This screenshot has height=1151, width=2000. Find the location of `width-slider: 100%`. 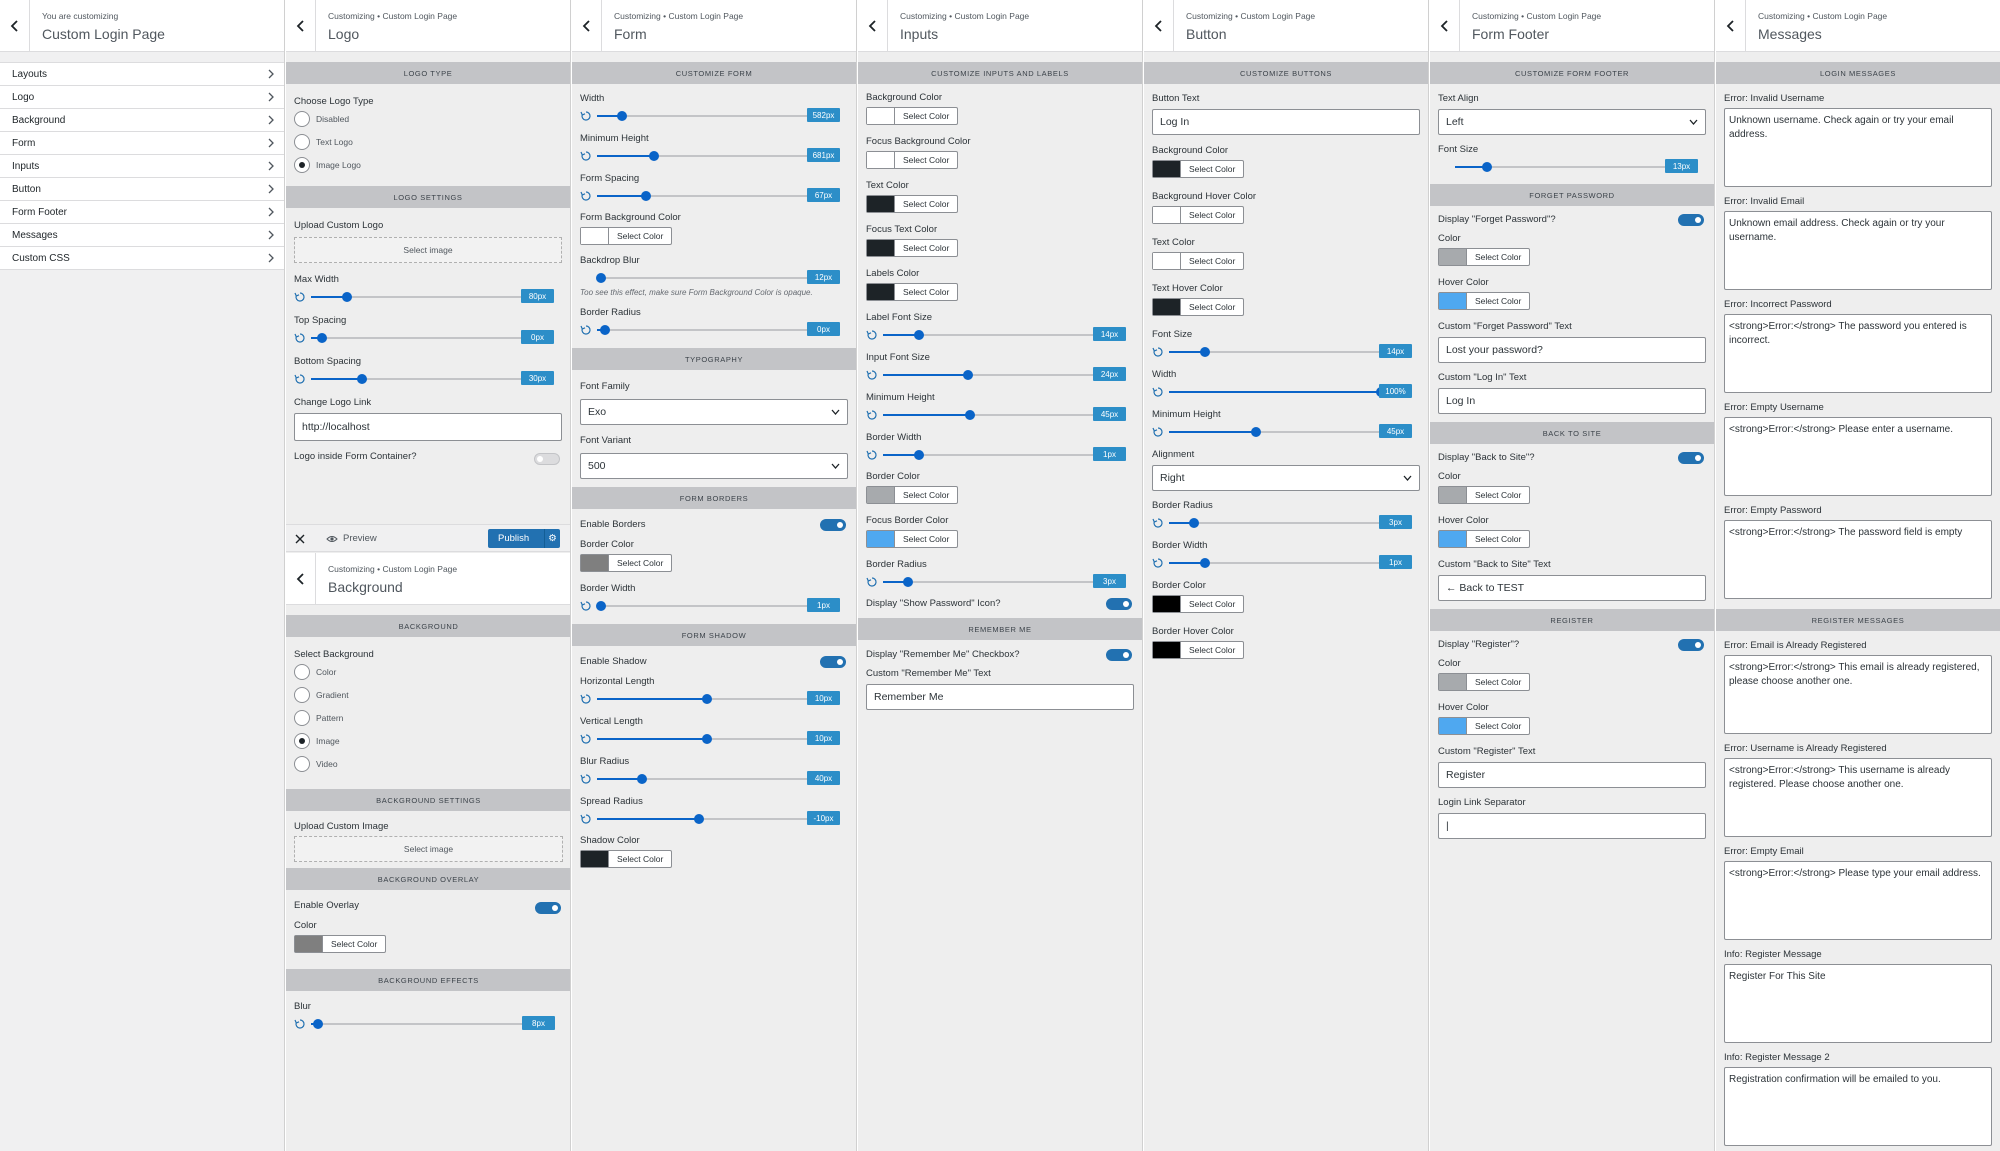

width-slider: 100% is located at coordinates (1286, 392).